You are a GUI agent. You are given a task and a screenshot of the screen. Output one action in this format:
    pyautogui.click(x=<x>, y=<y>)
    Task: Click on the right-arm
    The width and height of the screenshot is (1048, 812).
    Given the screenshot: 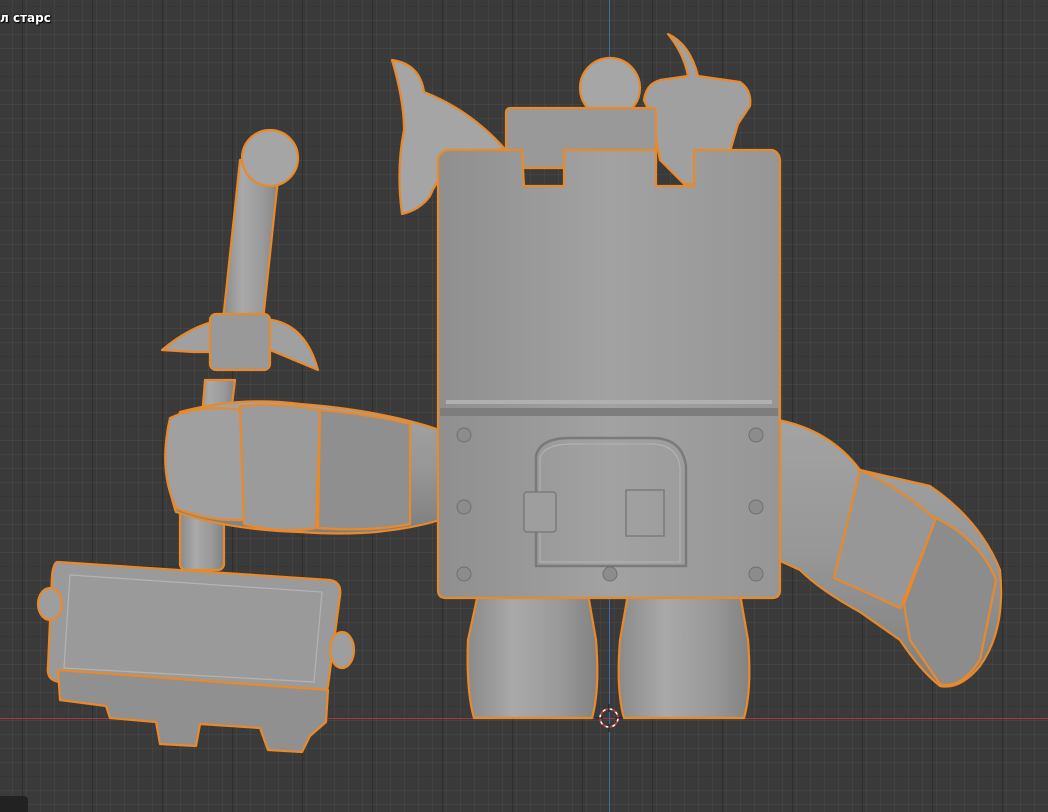 What is the action you would take?
    pyautogui.click(x=889, y=553)
    